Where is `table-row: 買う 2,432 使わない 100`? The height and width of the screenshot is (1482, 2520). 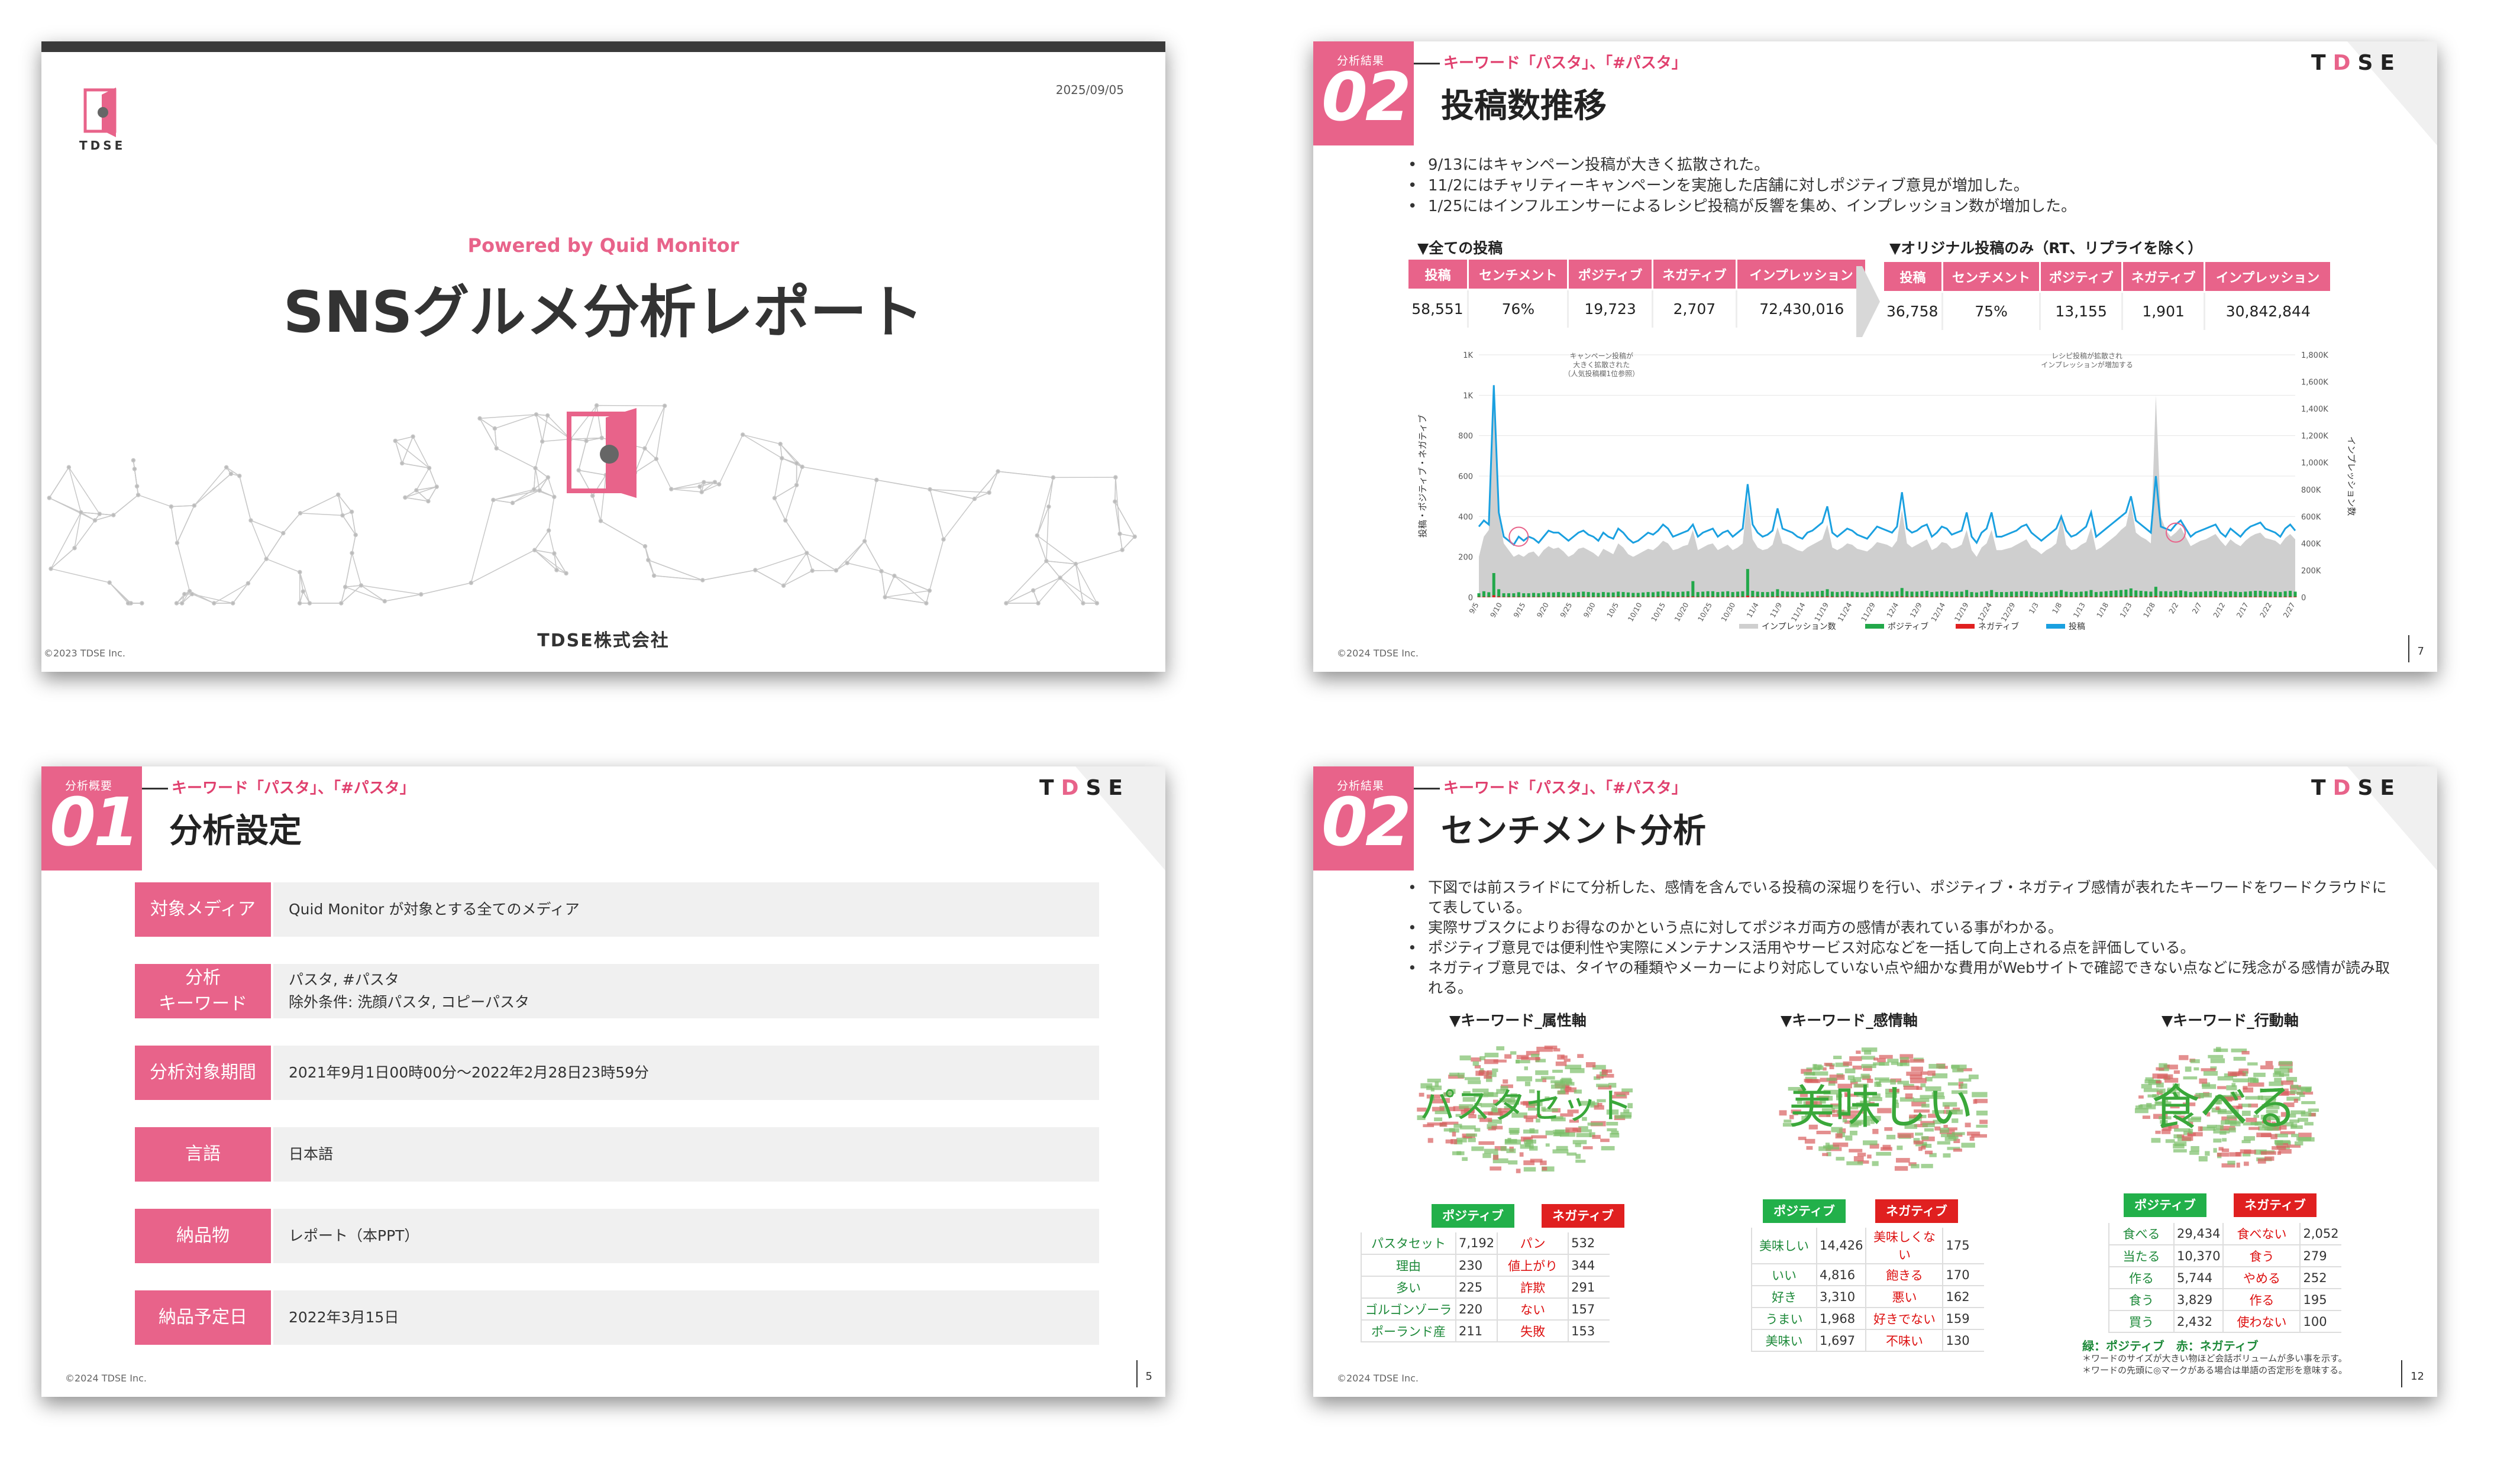
table-row: 買う 2,432 使わない 100 is located at coordinates (2225, 1321).